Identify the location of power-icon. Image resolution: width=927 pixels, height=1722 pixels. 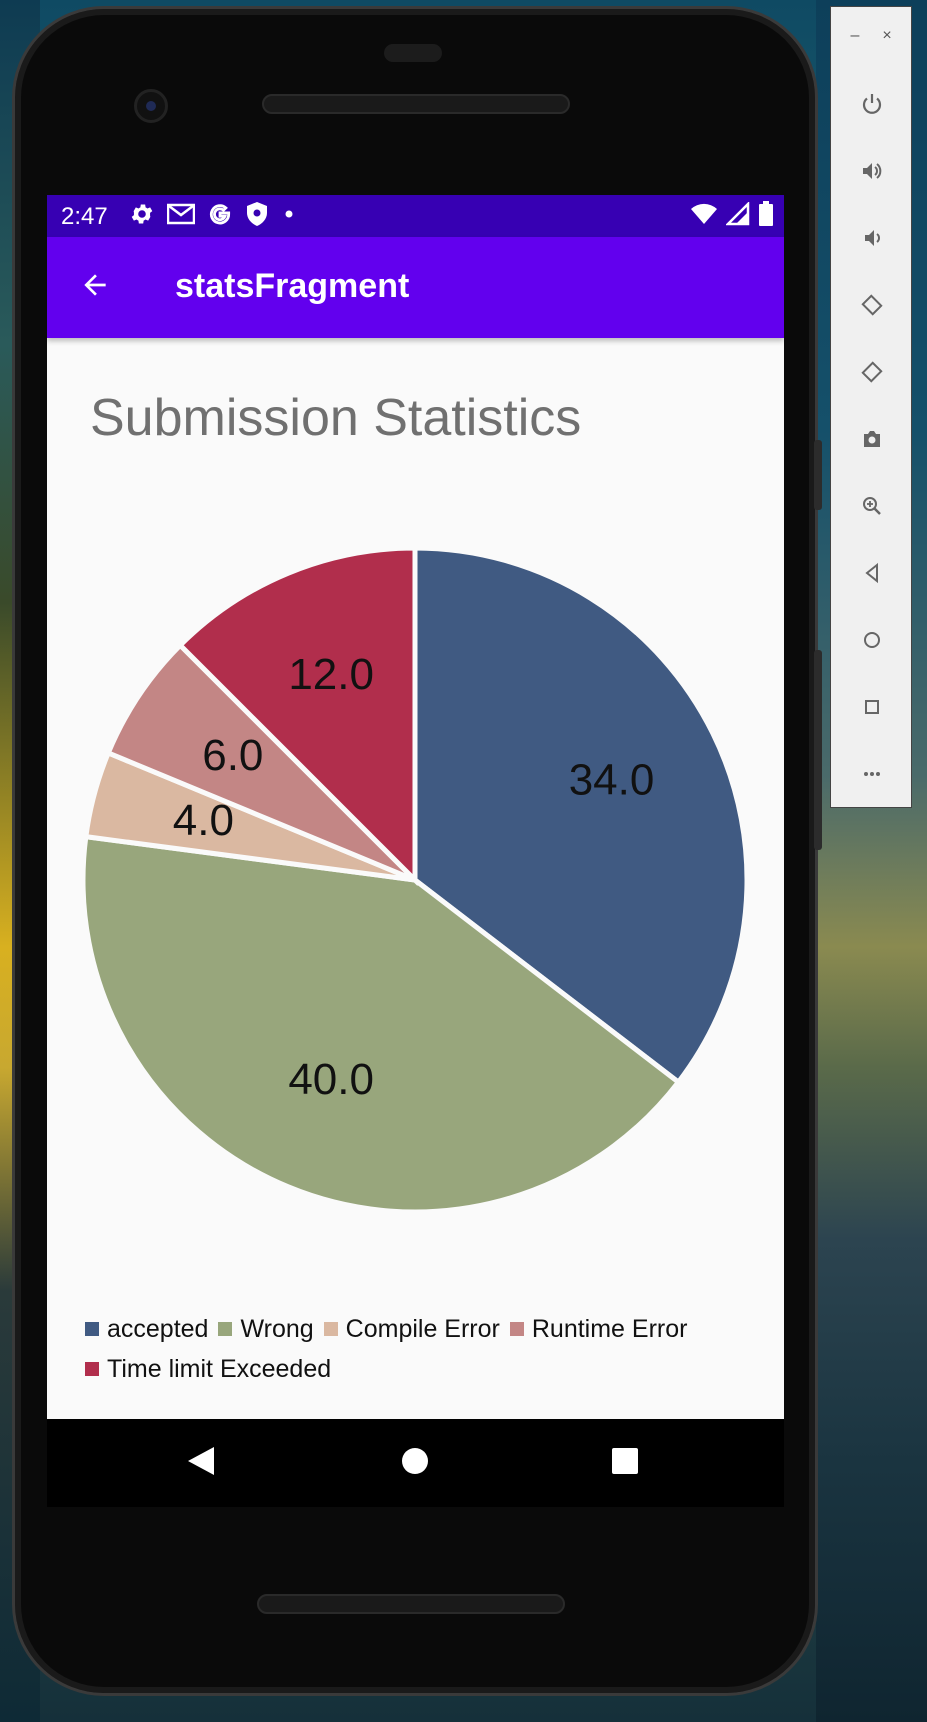
(872, 106).